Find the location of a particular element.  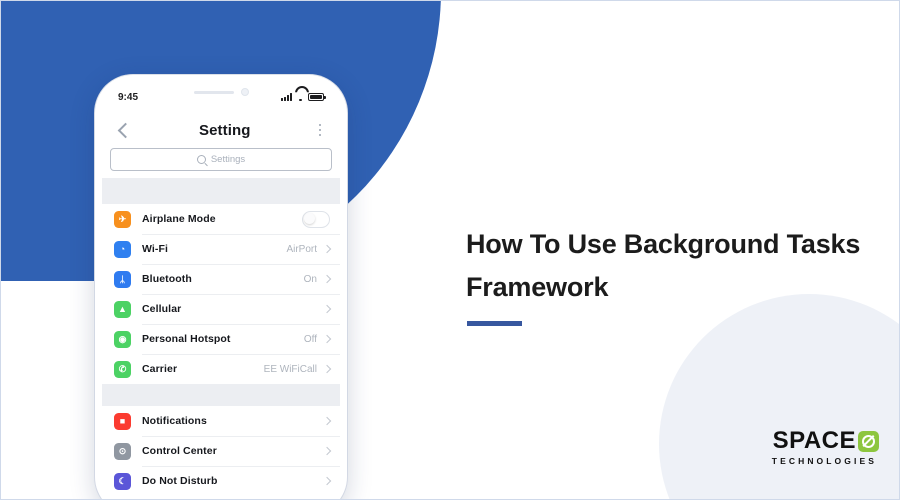

space-o-mark-icon is located at coordinates (868, 441).